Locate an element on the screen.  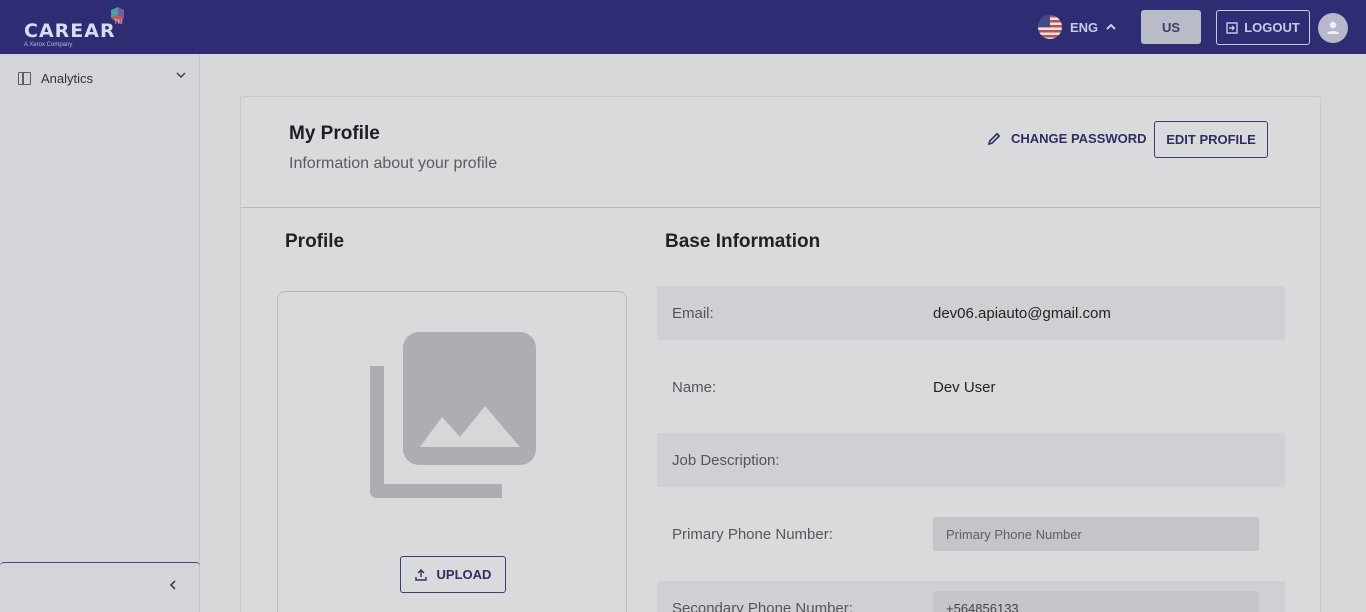
change-password-label: CHANGE PASSWORD is located at coordinates (1079, 138).